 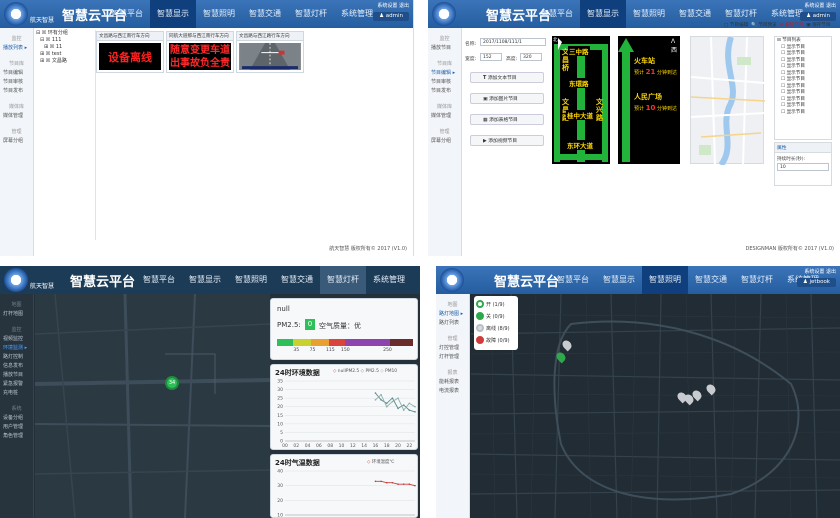 What do you see at coordinates (496, 304) in the screenshot?
I see `legend-item-on: 开 (1/9)` at bounding box center [496, 304].